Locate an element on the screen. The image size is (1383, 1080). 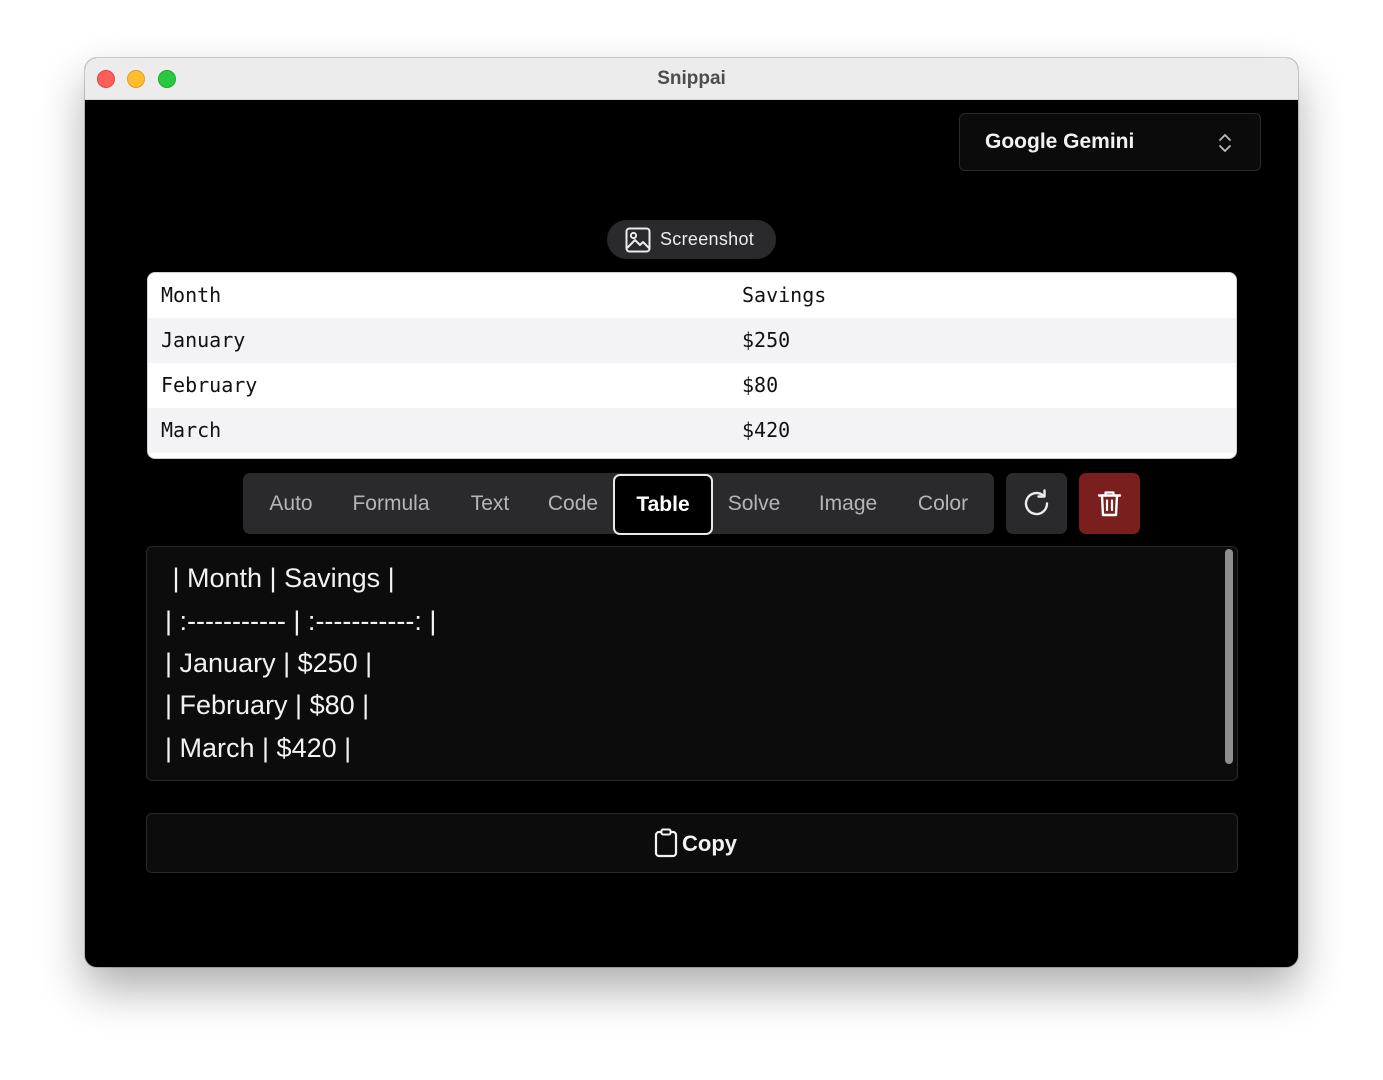
output-line: | March | $420 | is located at coordinates (258, 748).